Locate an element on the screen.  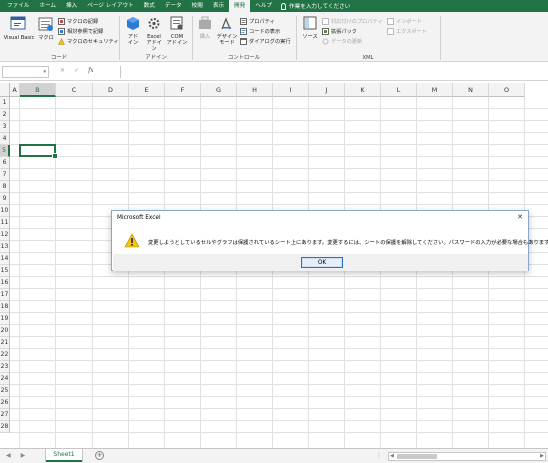
column-header: M is located at coordinates (435, 90).